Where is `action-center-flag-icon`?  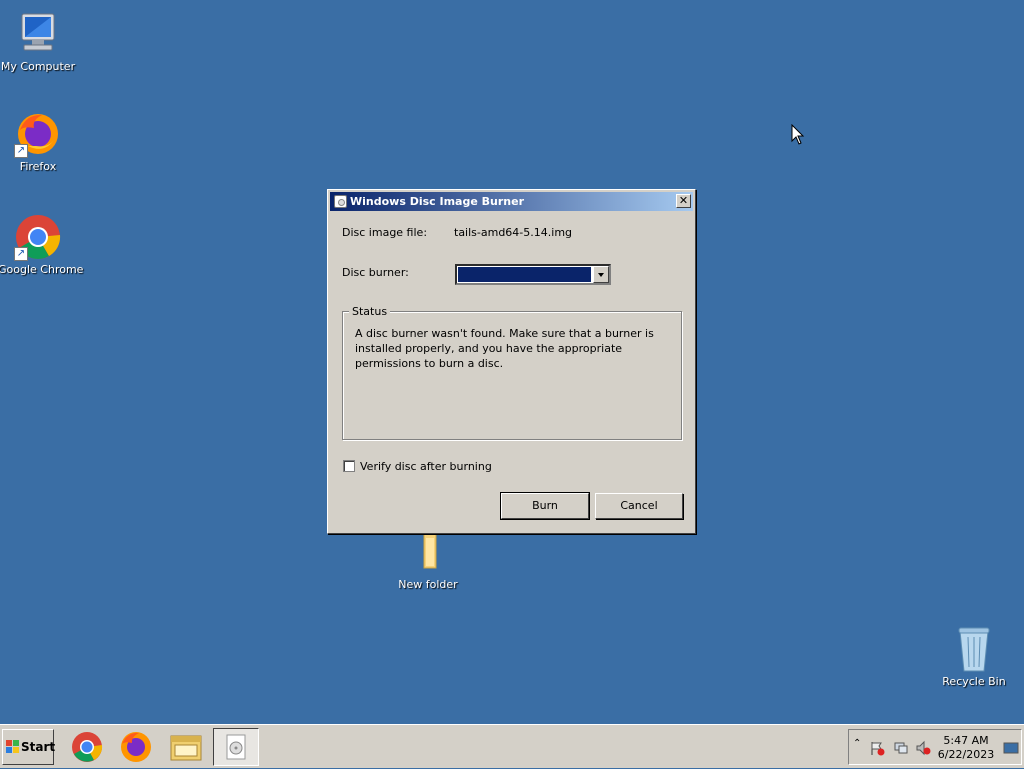 action-center-flag-icon is located at coordinates (877, 748).